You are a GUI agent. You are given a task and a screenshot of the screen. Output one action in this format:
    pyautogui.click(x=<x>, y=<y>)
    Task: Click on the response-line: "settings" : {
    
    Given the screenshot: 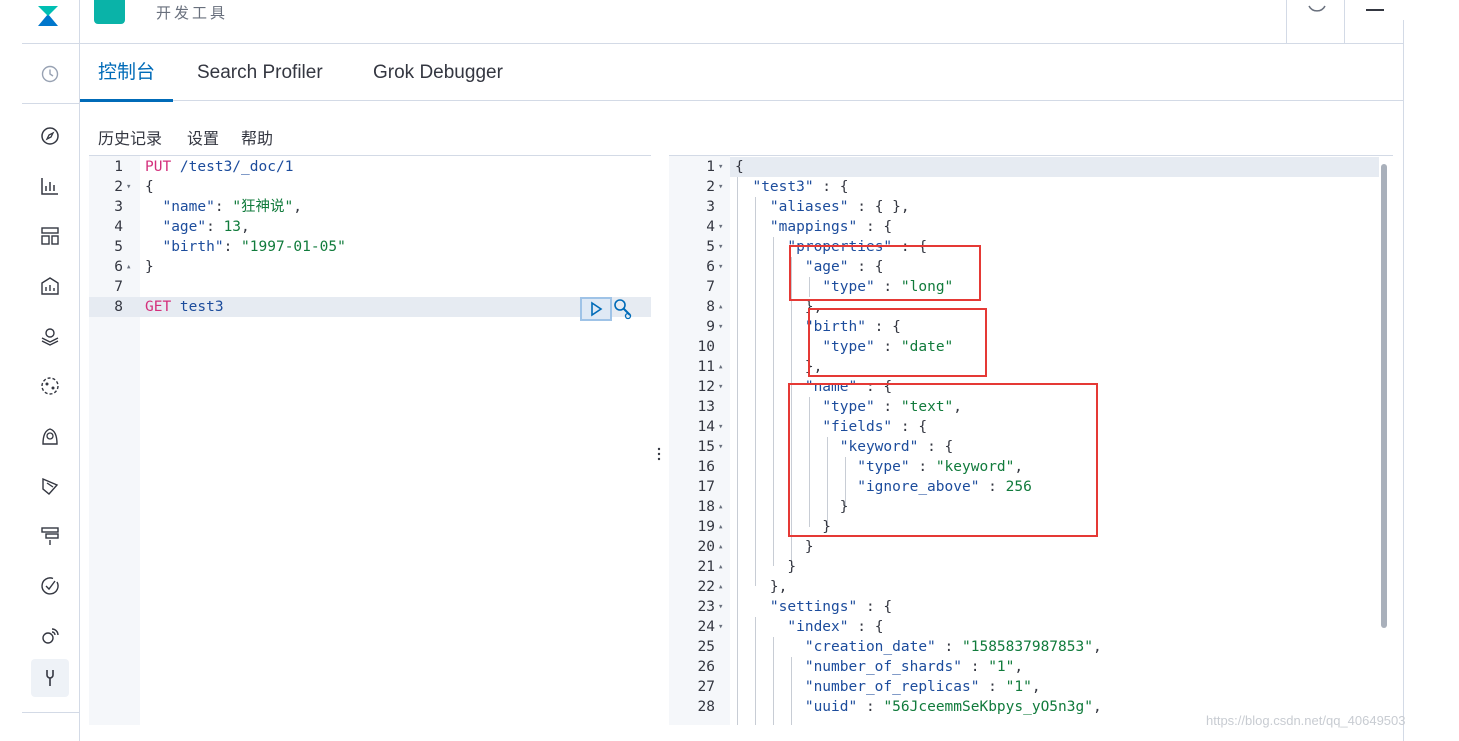 What is the action you would take?
    pyautogui.click(x=1031, y=607)
    